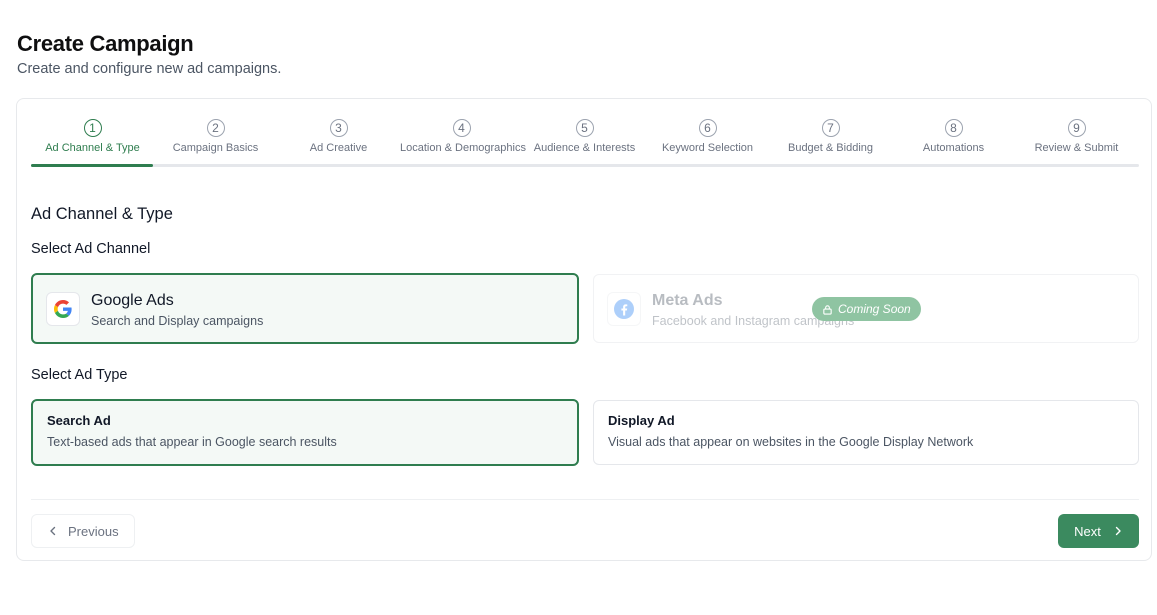 Image resolution: width=1157 pixels, height=615 pixels. What do you see at coordinates (215, 128) in the screenshot?
I see `step-number: 2` at bounding box center [215, 128].